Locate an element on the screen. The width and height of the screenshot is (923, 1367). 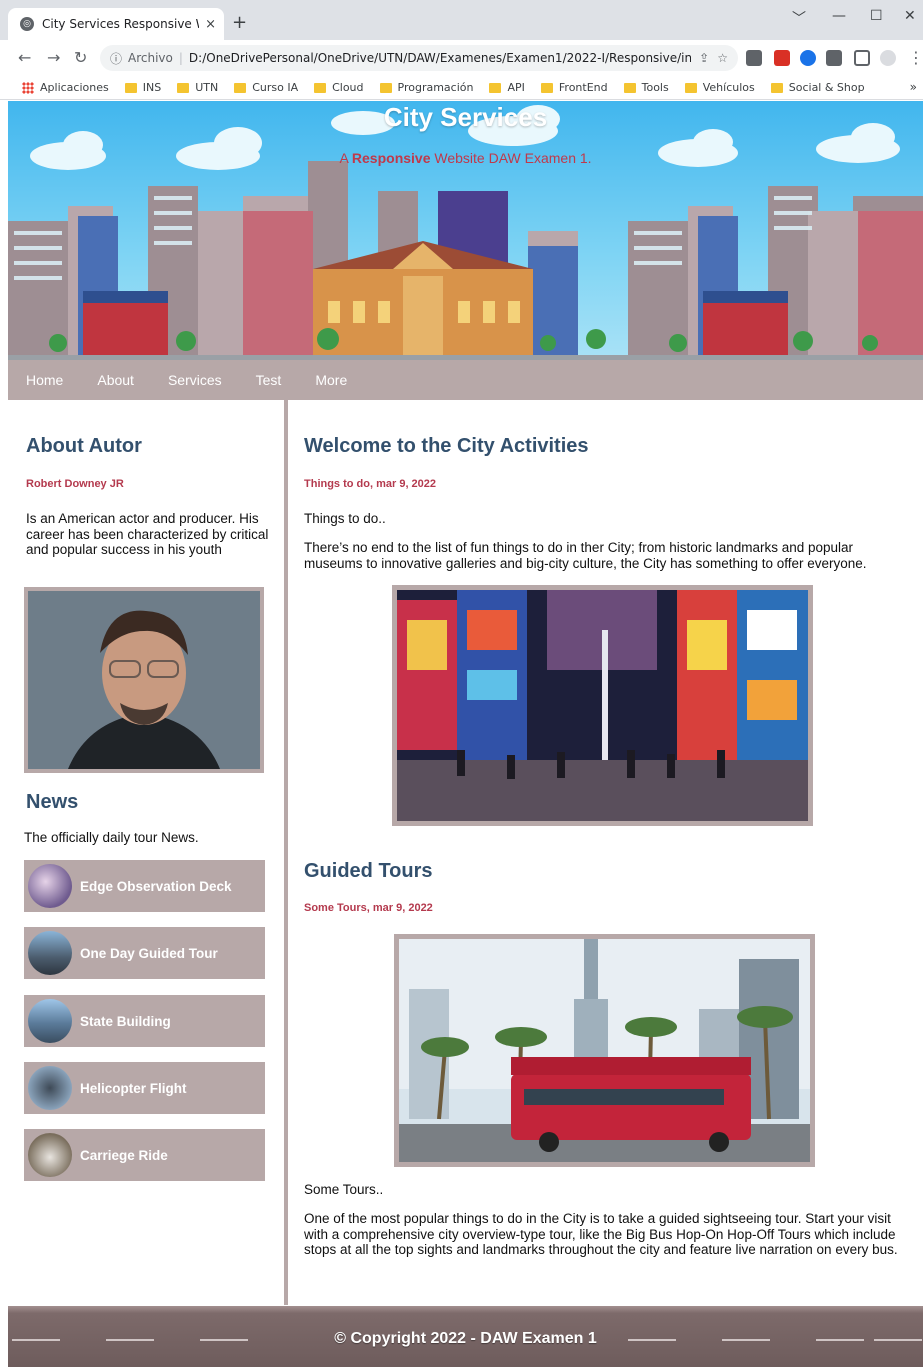
column-divider is located at coordinates (286, 852).